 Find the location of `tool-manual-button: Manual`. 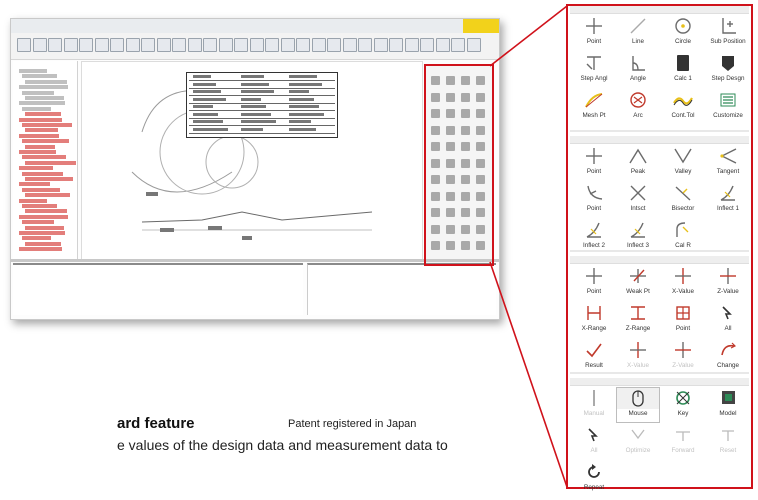

tool-manual-button: Manual is located at coordinates (594, 405).